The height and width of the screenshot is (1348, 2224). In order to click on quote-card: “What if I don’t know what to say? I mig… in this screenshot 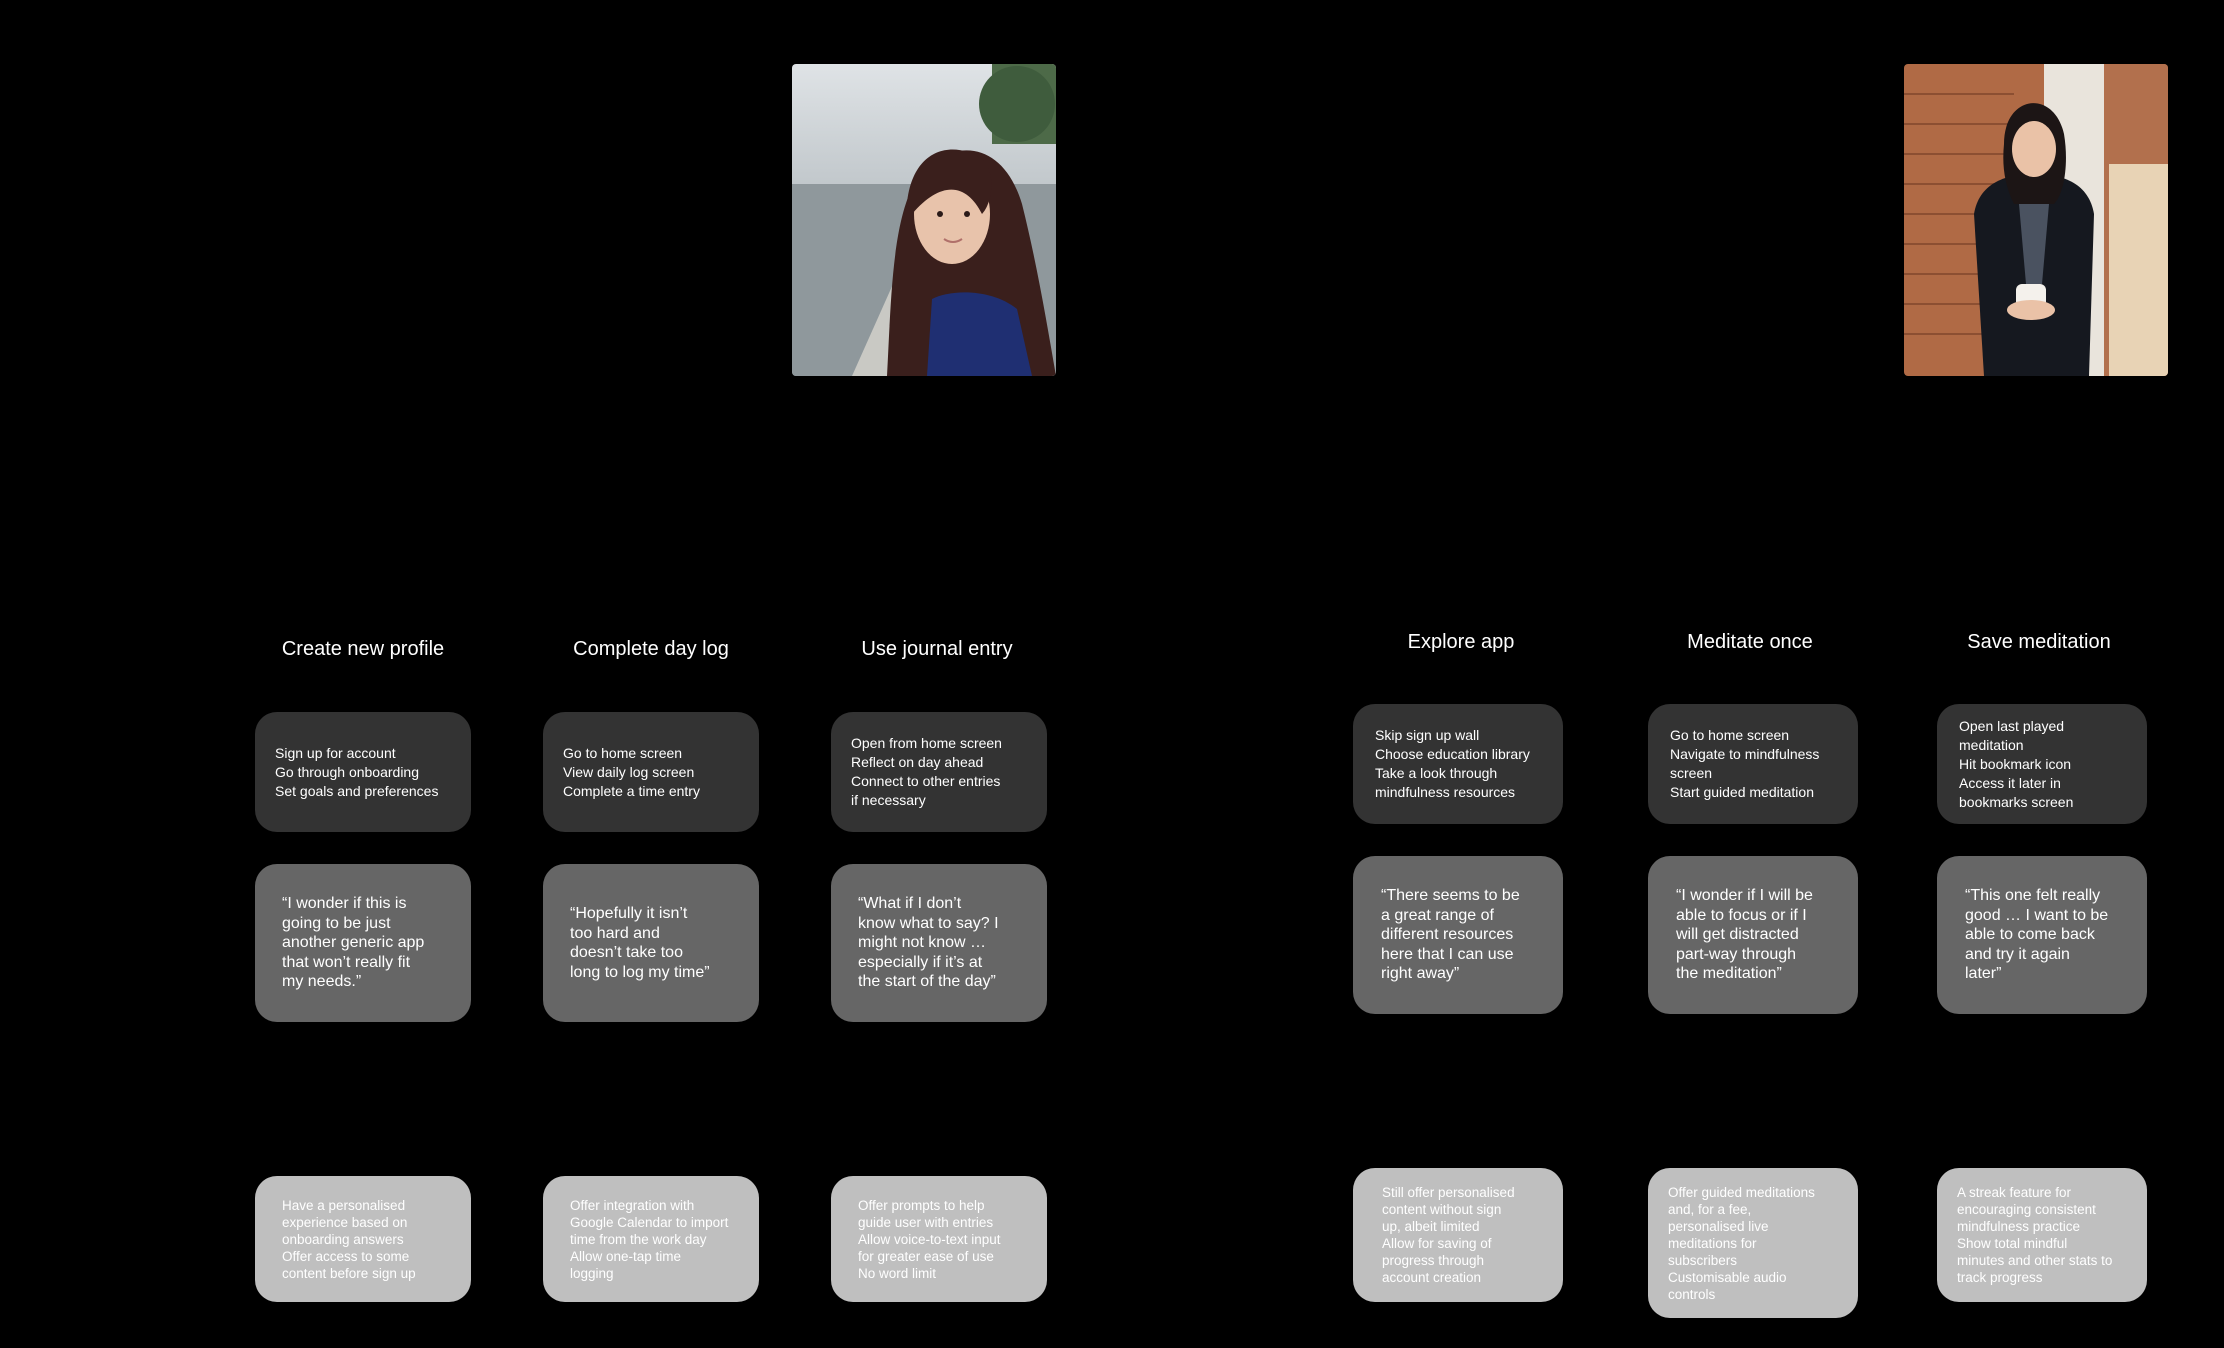, I will do `click(939, 943)`.